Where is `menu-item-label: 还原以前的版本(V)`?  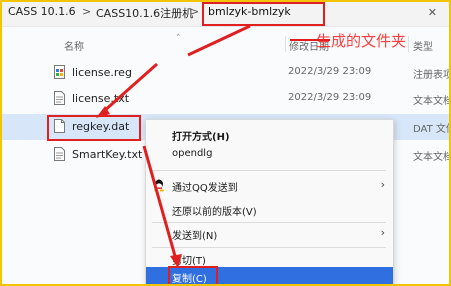 menu-item-label: 还原以前的版本(V) is located at coordinates (214, 212).